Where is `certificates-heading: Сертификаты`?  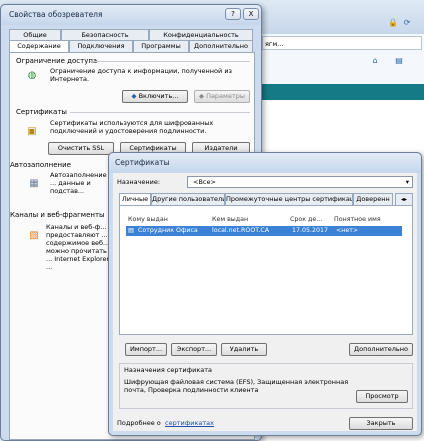 certificates-heading: Сертификаты is located at coordinates (41, 112).